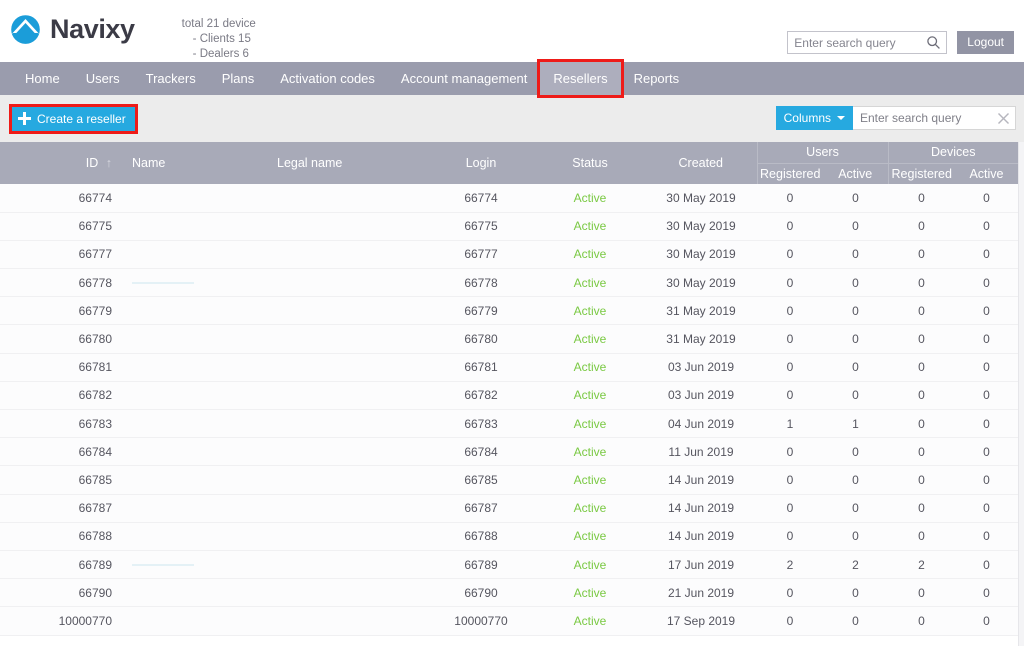 This screenshot has height=646, width=1024. I want to click on cell-login: 66778, so click(481, 283).